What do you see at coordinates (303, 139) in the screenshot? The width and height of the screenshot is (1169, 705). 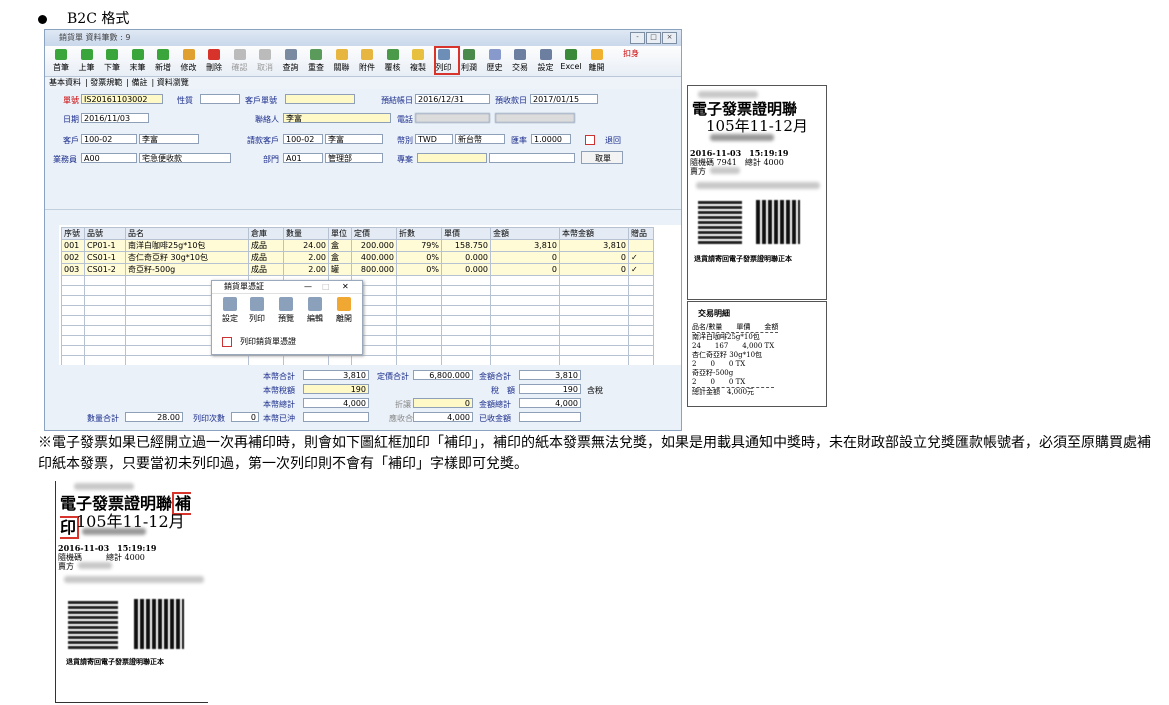 I see `bill-cust-code-field: 100-02` at bounding box center [303, 139].